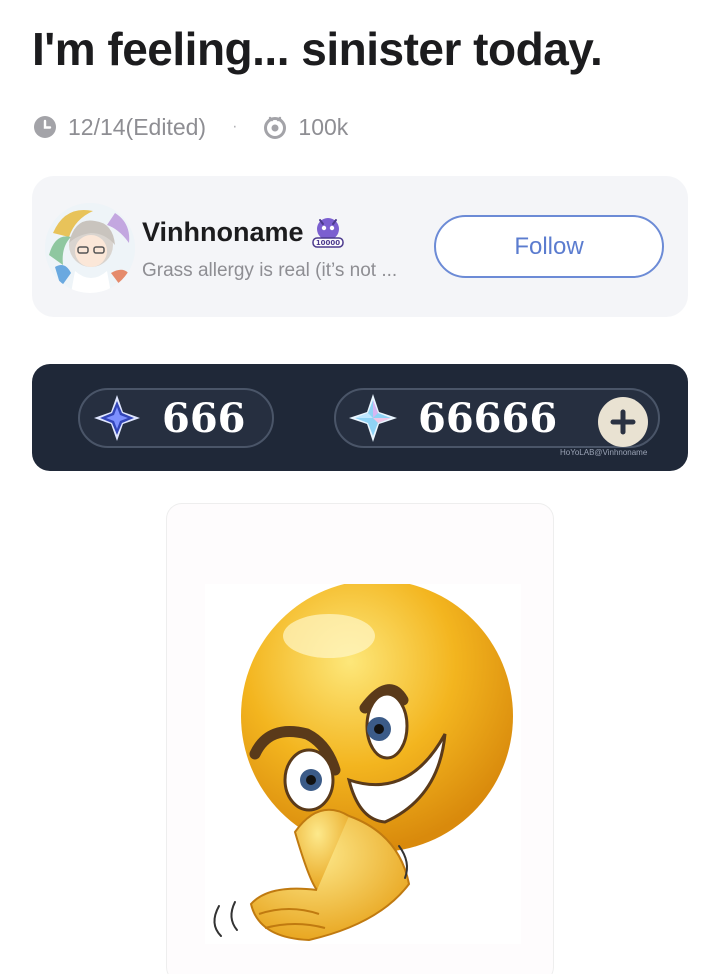  I want to click on intertwined-fate-count: 666, so click(204, 418).